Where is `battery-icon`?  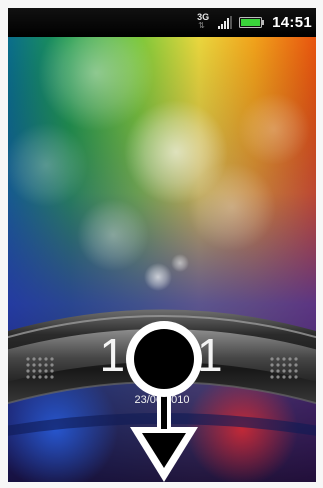 battery-icon is located at coordinates (252, 22).